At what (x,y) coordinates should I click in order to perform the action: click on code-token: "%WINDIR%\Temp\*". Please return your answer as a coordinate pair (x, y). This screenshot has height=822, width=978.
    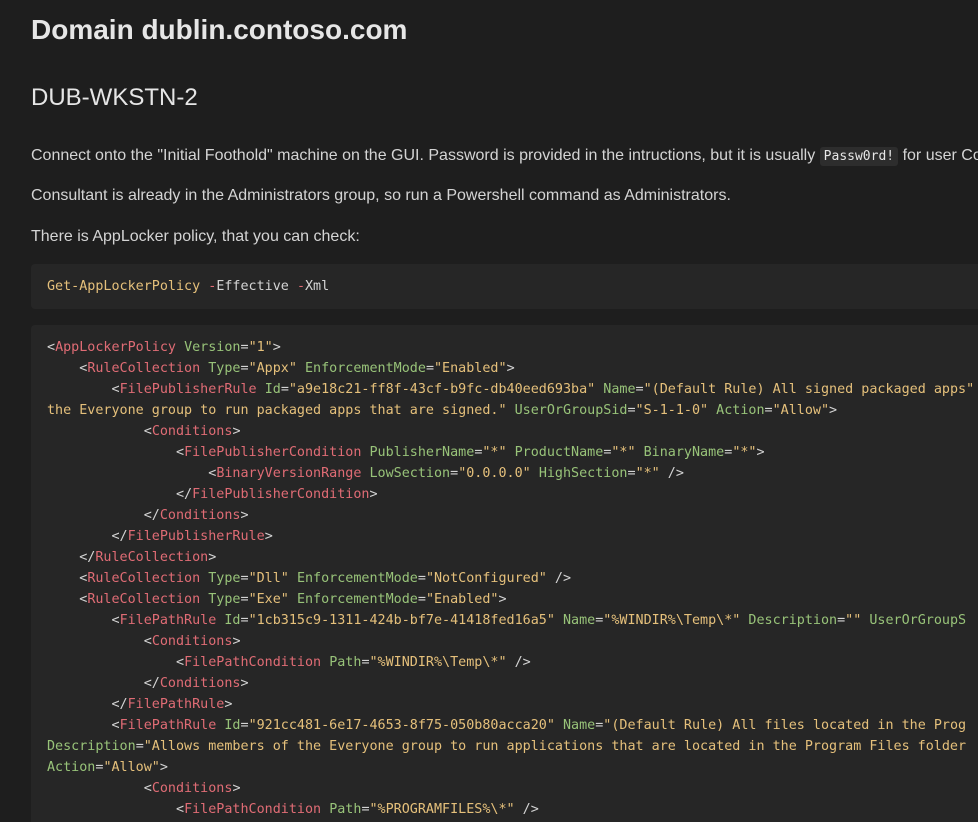
    Looking at the image, I should click on (672, 620).